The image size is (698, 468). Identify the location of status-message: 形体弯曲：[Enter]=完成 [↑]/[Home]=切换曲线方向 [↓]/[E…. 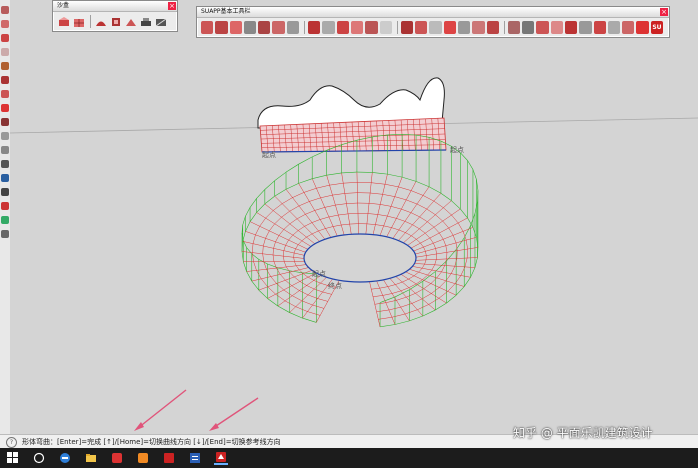
(151, 442).